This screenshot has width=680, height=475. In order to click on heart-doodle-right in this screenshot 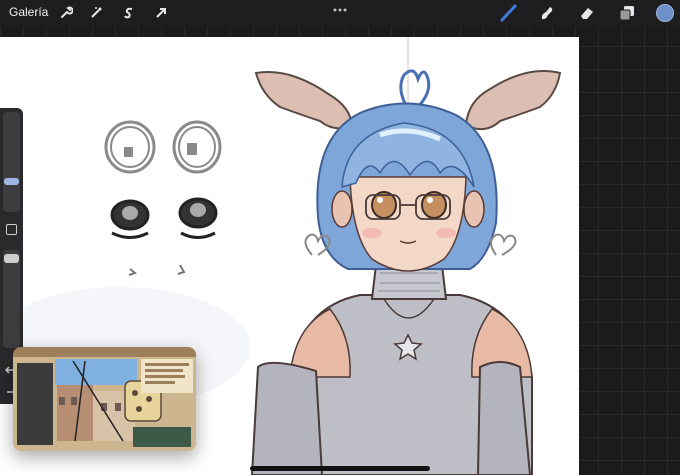, I will do `click(503, 244)`.